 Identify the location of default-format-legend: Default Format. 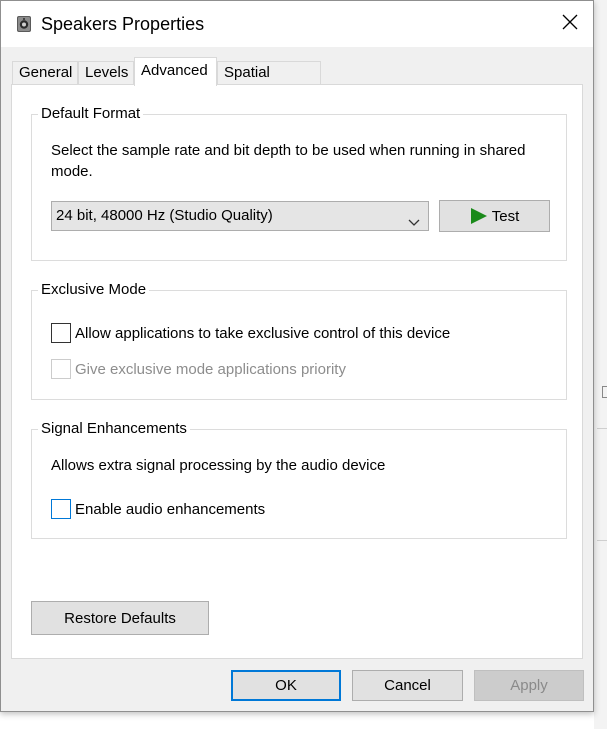
(91, 114).